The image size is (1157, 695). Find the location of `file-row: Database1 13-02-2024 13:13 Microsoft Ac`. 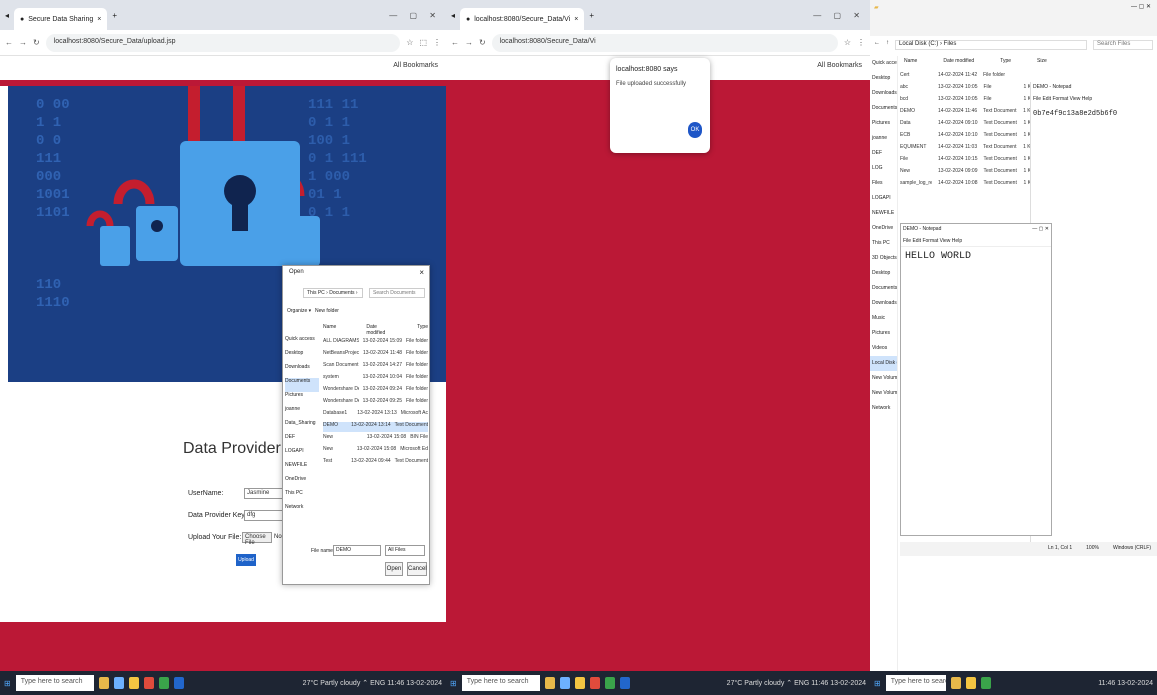

file-row: Database1 13-02-2024 13:13 Microsoft Ac is located at coordinates (375, 415).